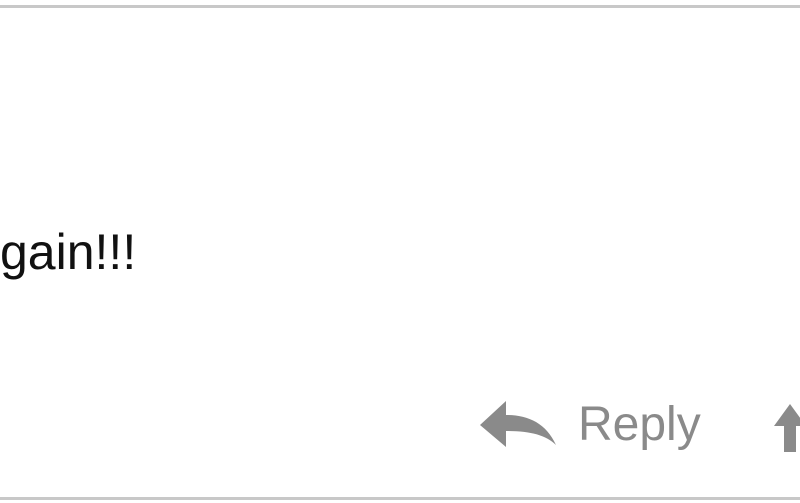  I want to click on bottom-divider, so click(400, 498).